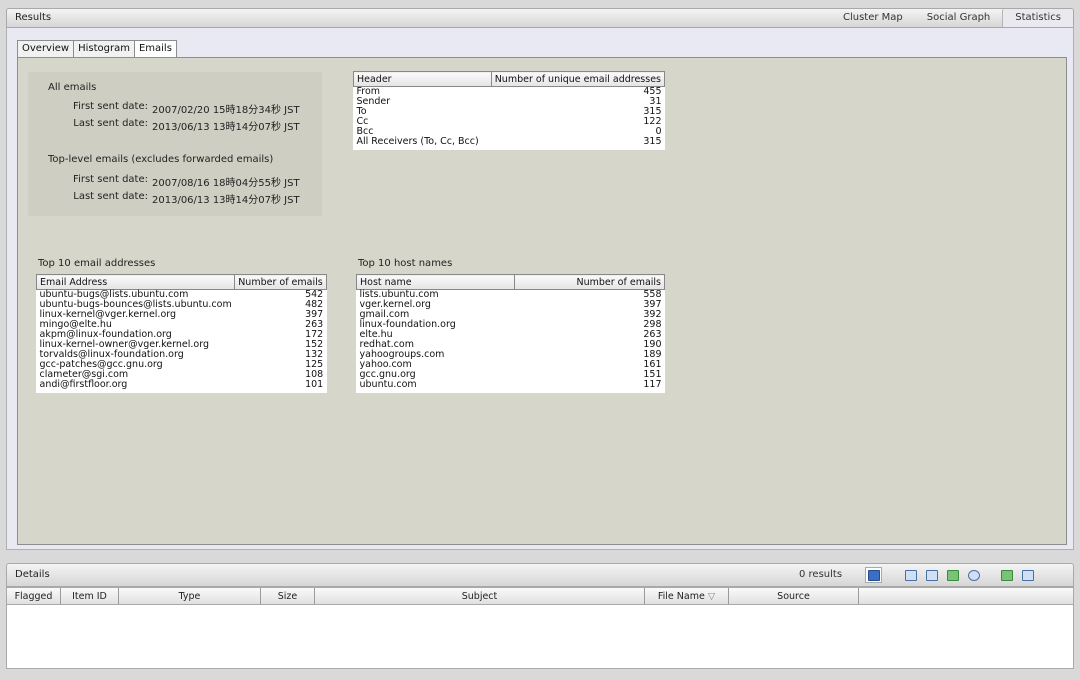 Image resolution: width=1080 pixels, height=680 pixels. What do you see at coordinates (46, 49) in the screenshot?
I see `tab-overview: Overview` at bounding box center [46, 49].